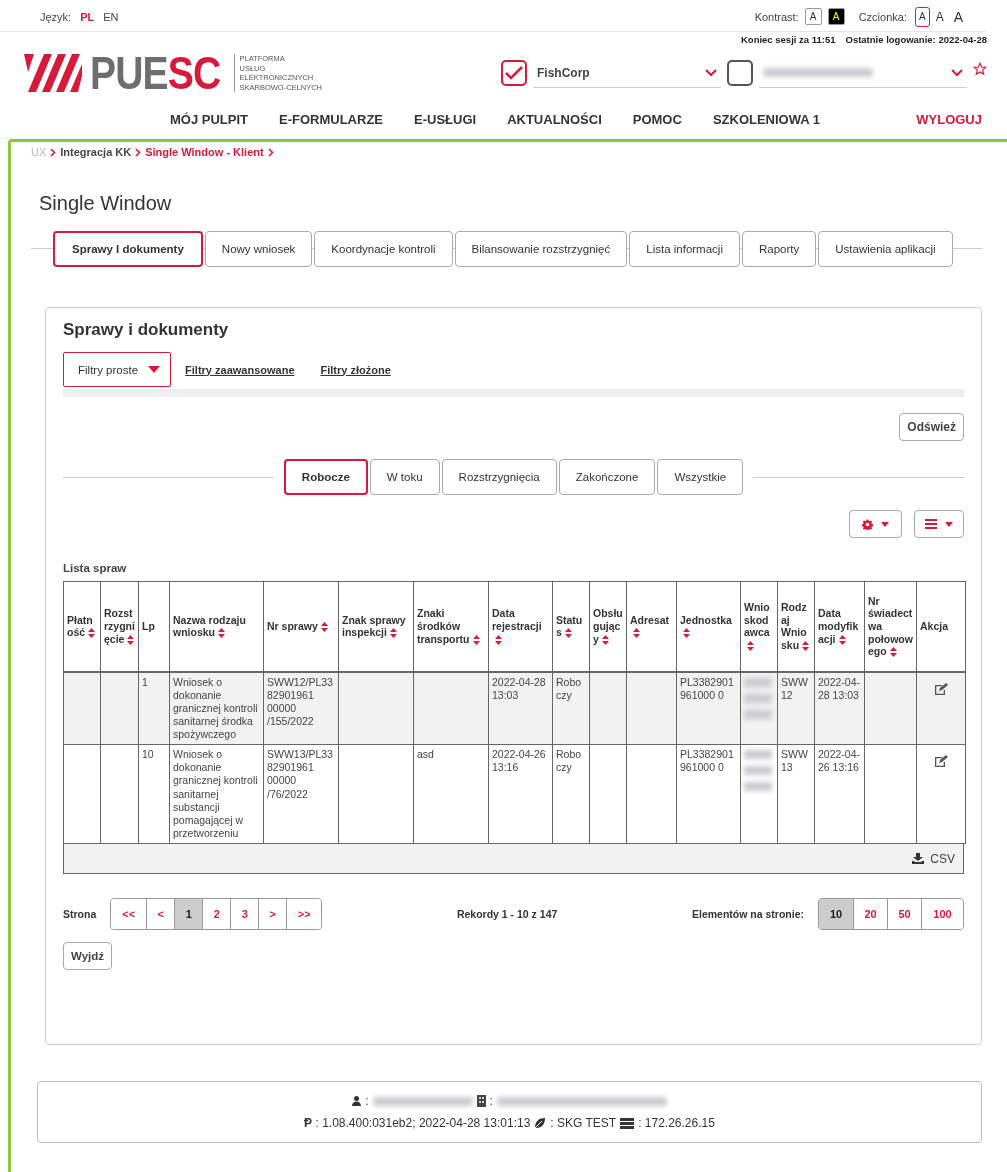  Describe the element at coordinates (608, 626) in the screenshot. I see `column-header: Obsługujący` at that location.